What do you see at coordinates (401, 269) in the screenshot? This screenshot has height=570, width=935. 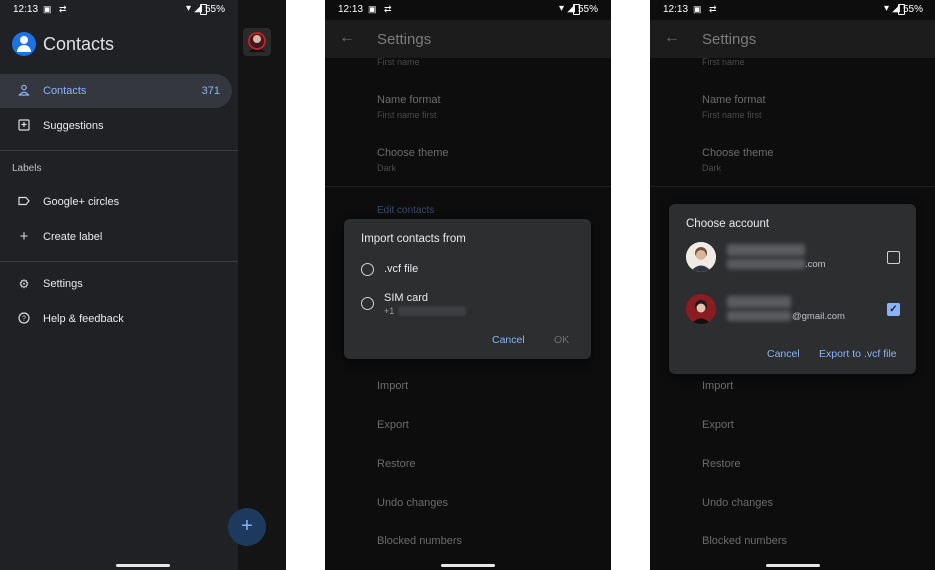 I see `vcf-file-option: .vcf file` at bounding box center [401, 269].